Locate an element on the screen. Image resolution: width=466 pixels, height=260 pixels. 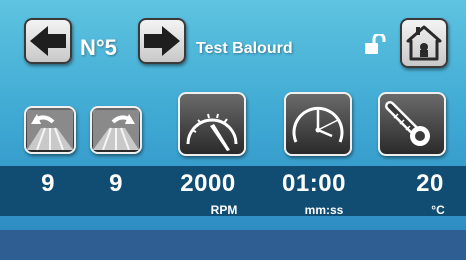
unlocked-padlock-icon is located at coordinates (375, 44).